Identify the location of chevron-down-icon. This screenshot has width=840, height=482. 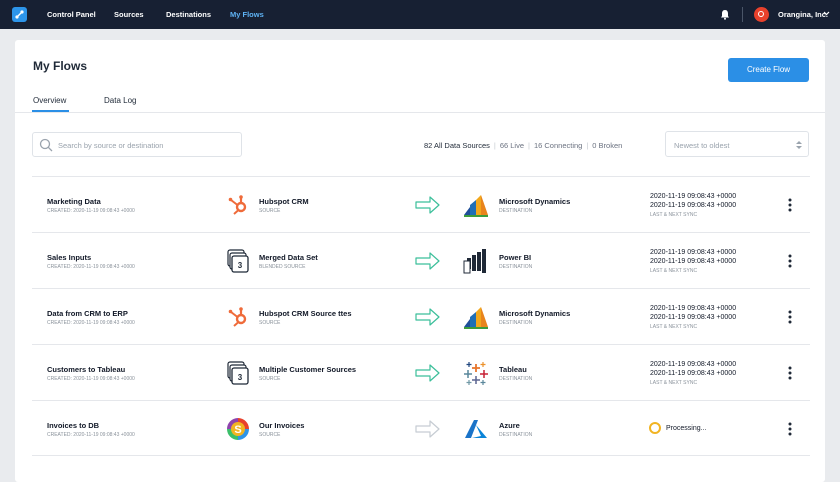
(826, 13).